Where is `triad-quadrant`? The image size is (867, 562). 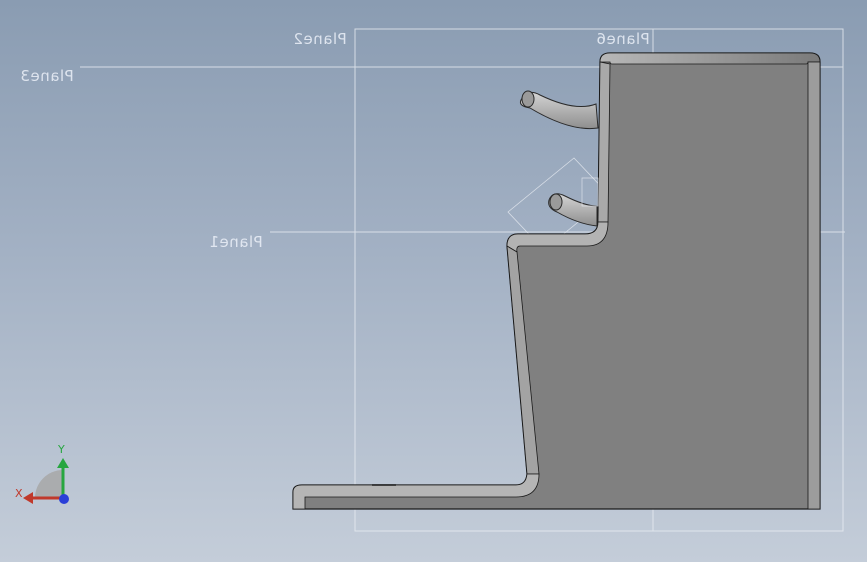 triad-quadrant is located at coordinates (49, 484).